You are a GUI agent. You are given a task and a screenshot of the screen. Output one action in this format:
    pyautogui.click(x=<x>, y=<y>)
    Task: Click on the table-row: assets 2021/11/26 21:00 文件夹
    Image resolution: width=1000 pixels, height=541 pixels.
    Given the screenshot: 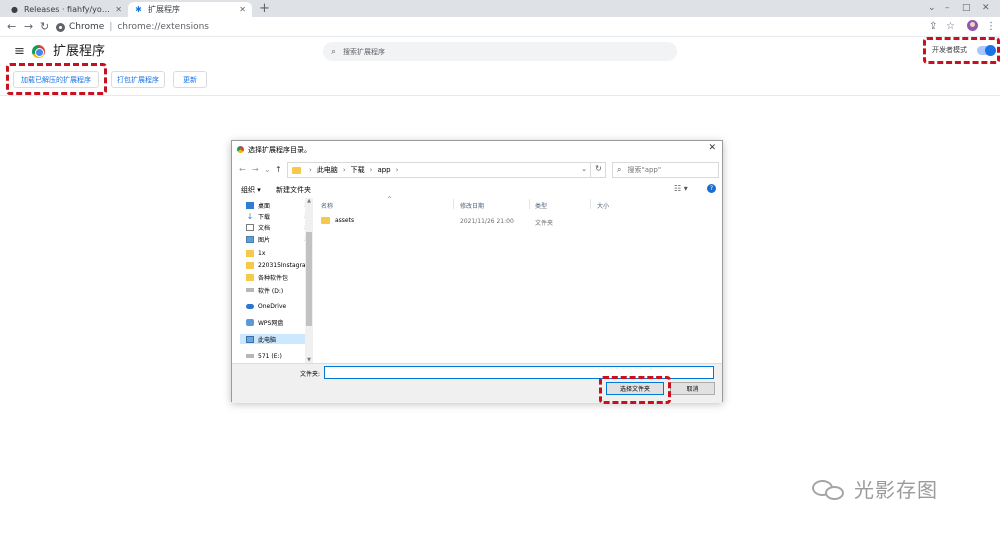 What is the action you would take?
    pyautogui.click(x=521, y=221)
    